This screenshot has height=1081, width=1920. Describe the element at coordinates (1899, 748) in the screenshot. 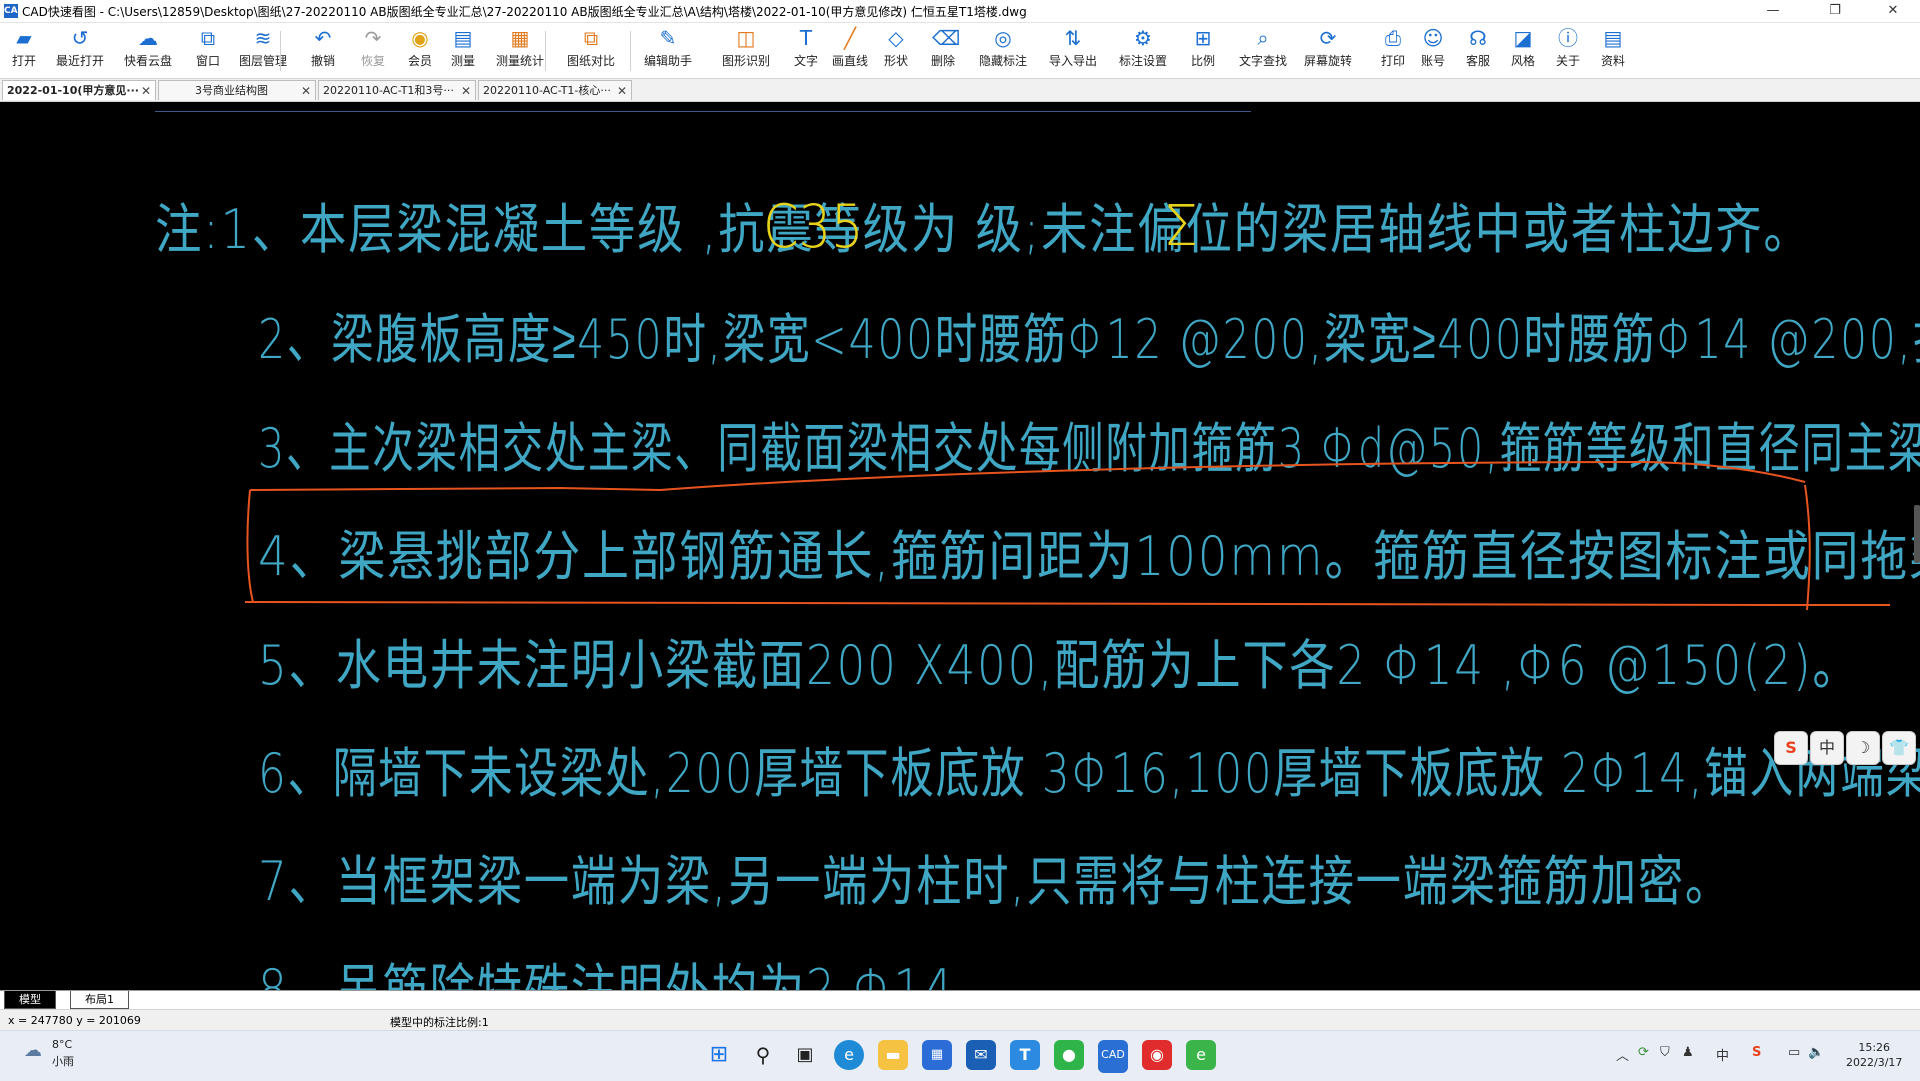

I see `skin-icon: 👕` at that location.